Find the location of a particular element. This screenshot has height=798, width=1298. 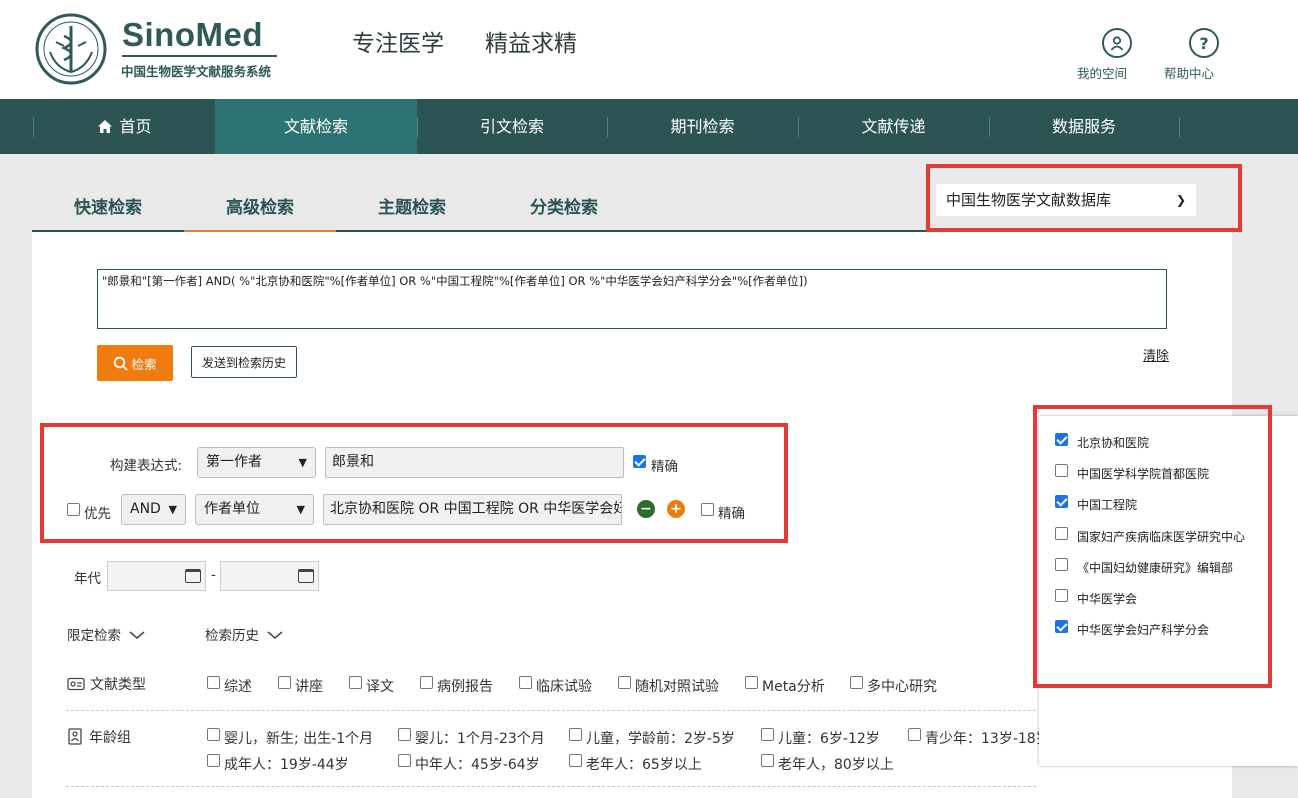

operator-select: AND ▼ is located at coordinates (153, 509).